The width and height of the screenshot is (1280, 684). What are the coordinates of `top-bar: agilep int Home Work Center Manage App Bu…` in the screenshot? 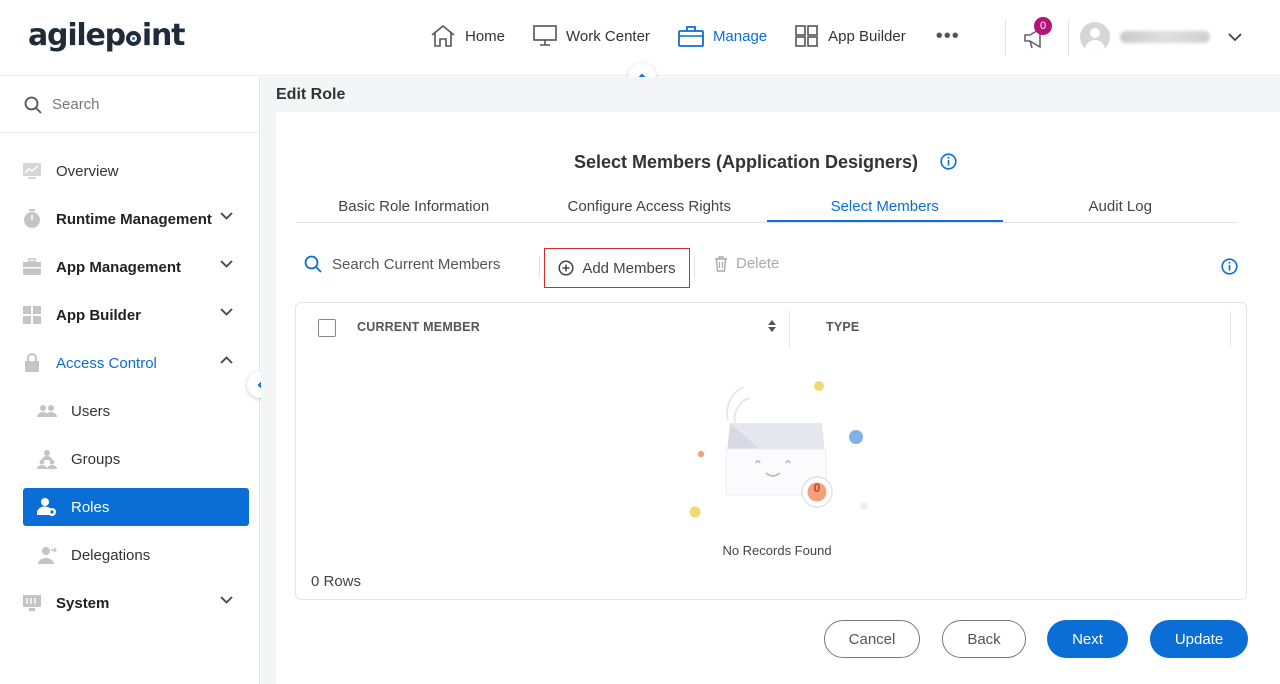 It's located at (640, 45).